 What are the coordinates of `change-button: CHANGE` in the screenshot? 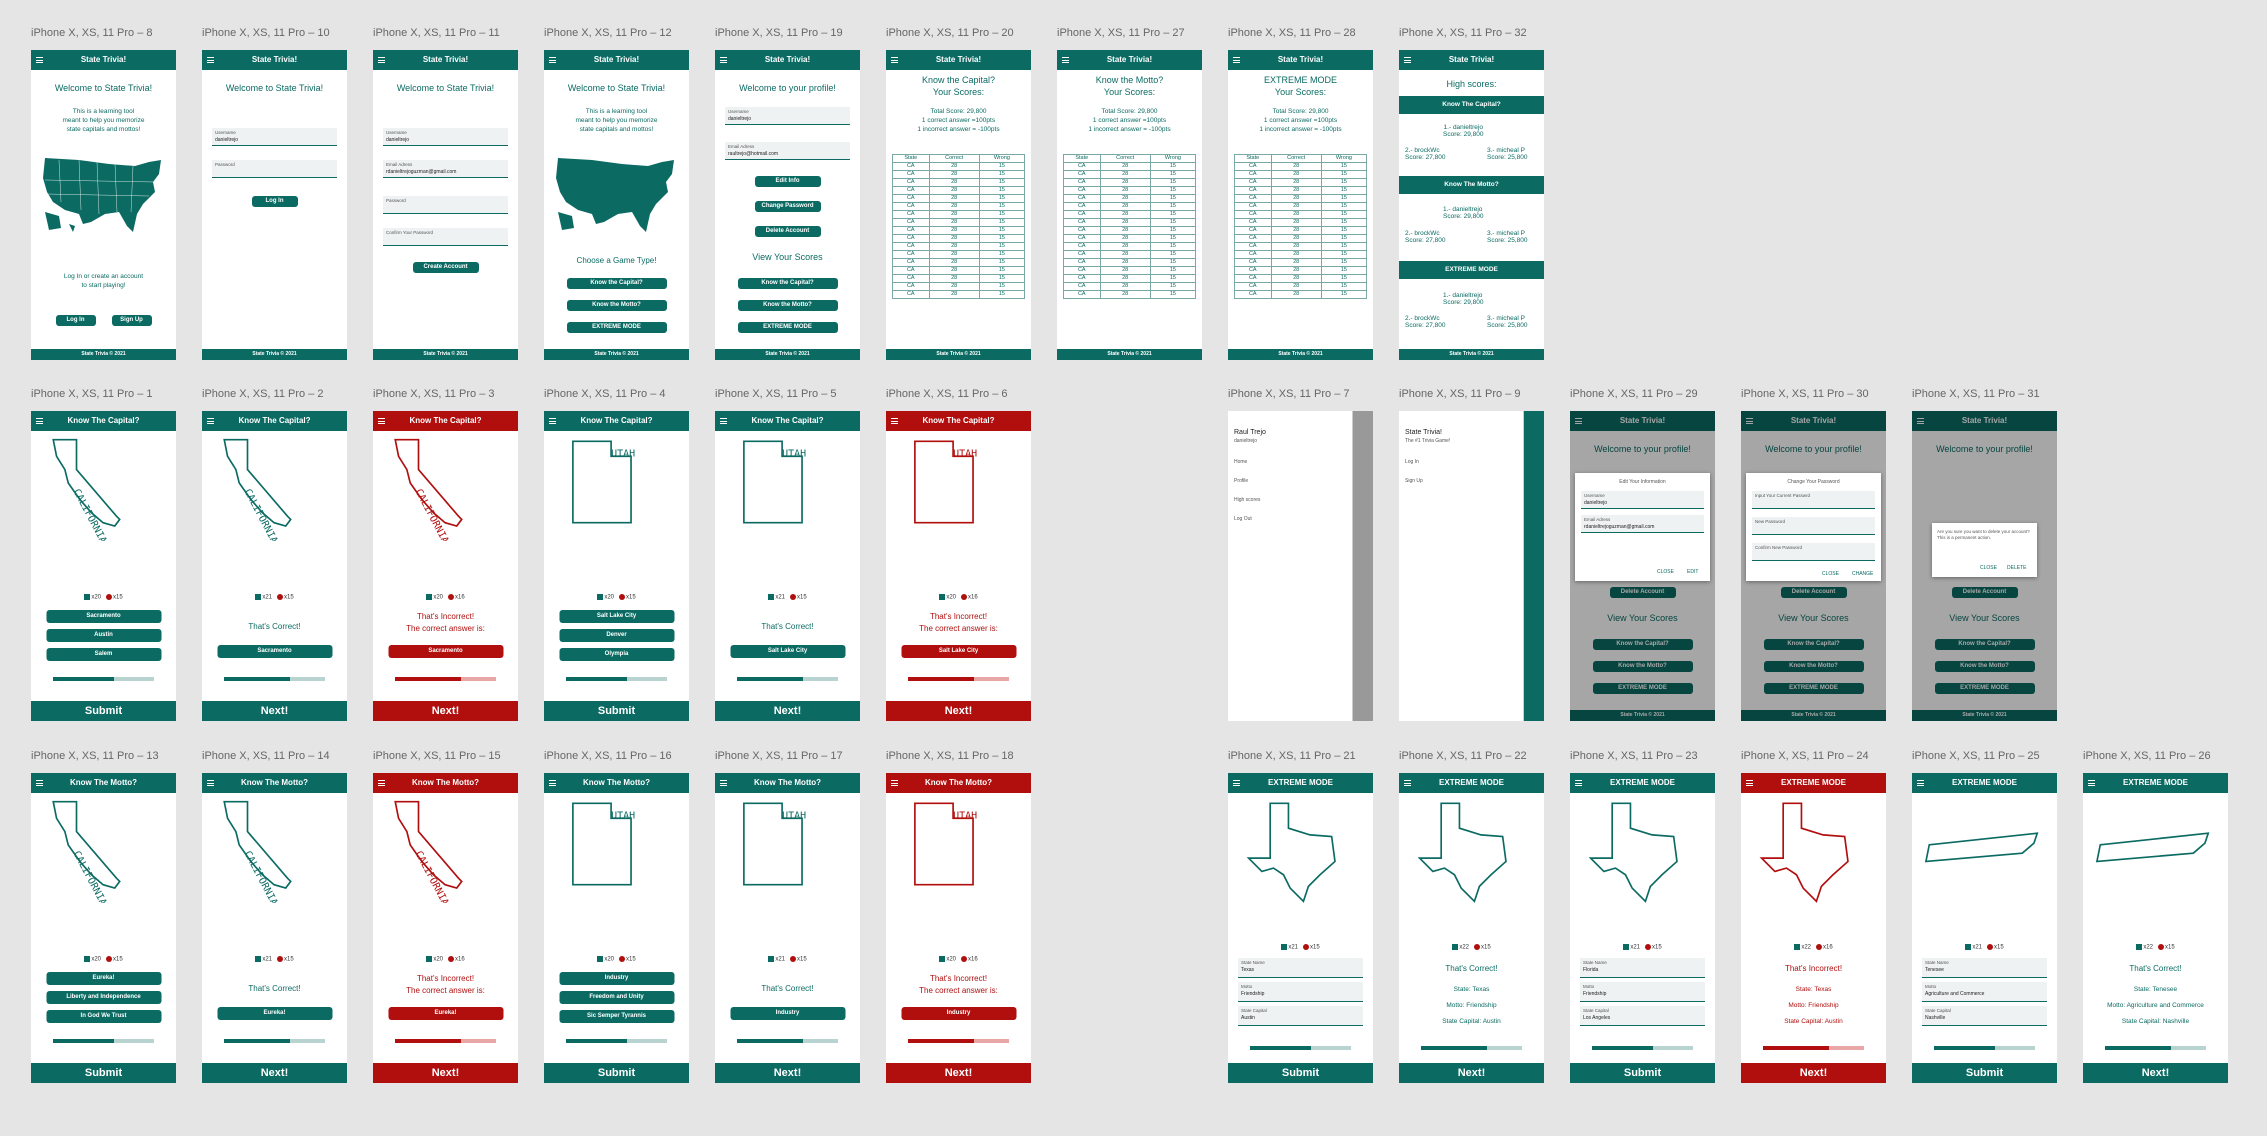 It's located at (1862, 574).